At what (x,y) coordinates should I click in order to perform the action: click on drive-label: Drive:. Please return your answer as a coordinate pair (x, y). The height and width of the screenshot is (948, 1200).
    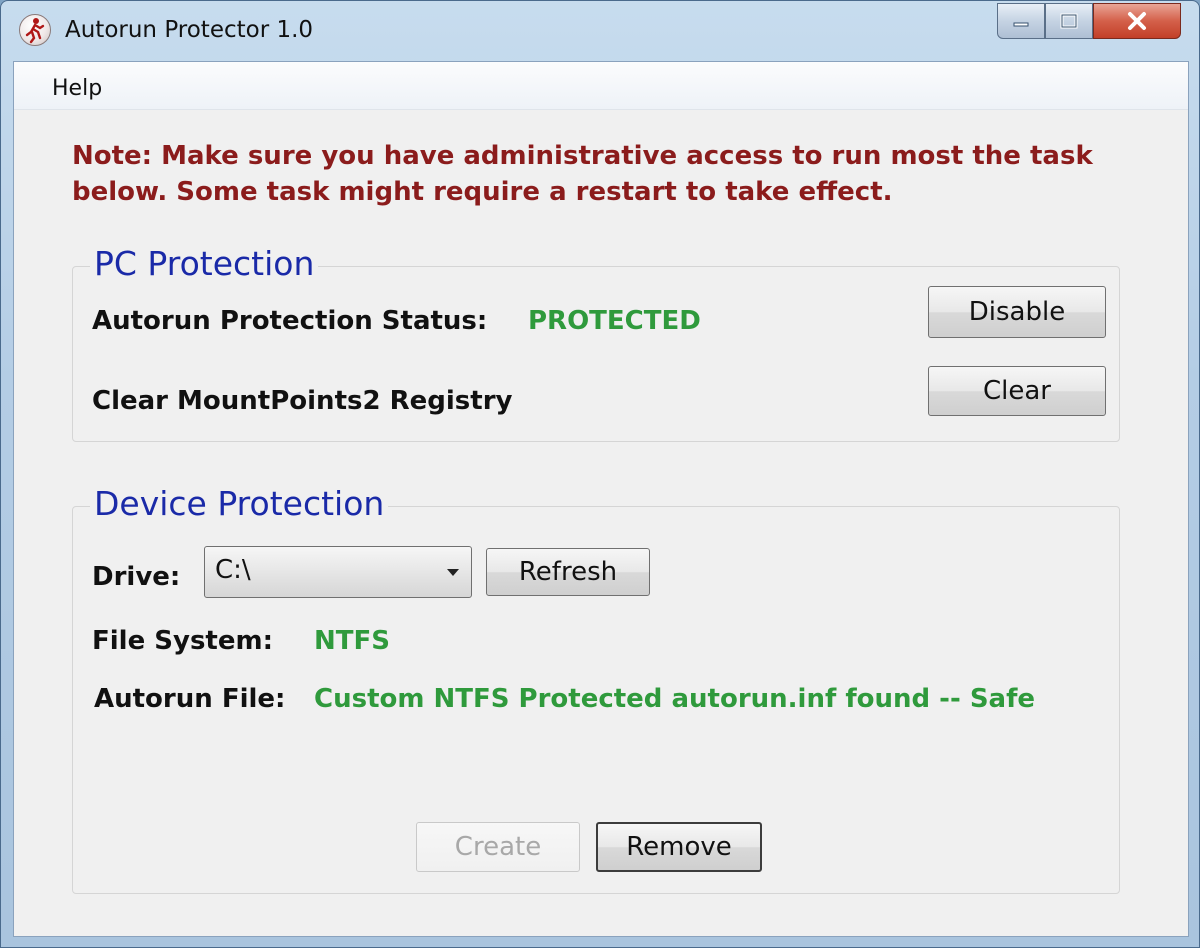
    Looking at the image, I should click on (136, 577).